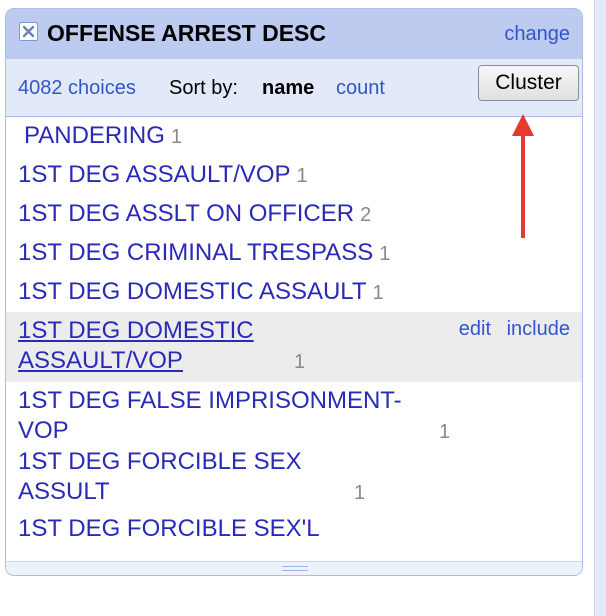 The width and height of the screenshot is (606, 616). Describe the element at coordinates (153, 346) in the screenshot. I see `choice-label: 1ST DEG DOMESTIC ASSAULT/VOP` at that location.